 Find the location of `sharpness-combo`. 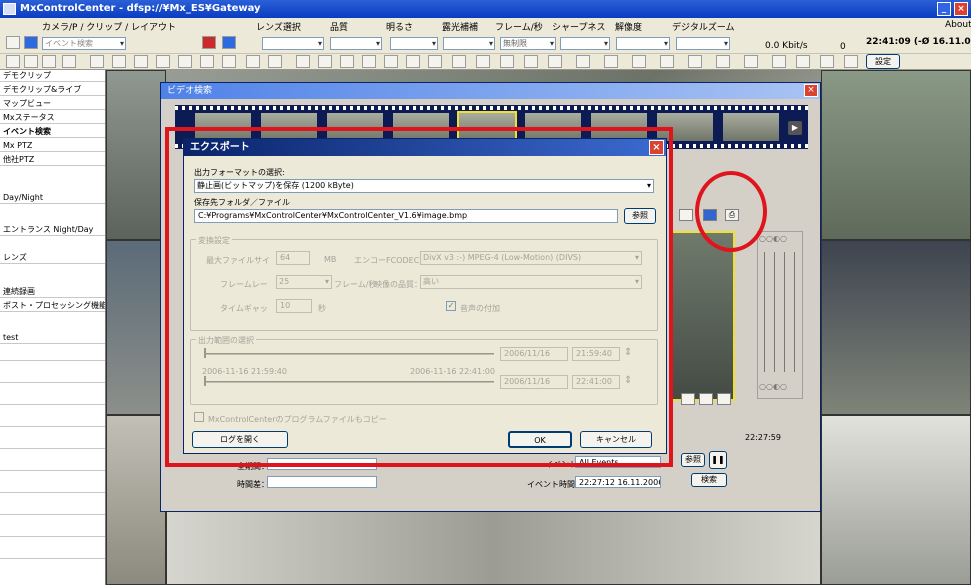

sharpness-combo is located at coordinates (585, 43).